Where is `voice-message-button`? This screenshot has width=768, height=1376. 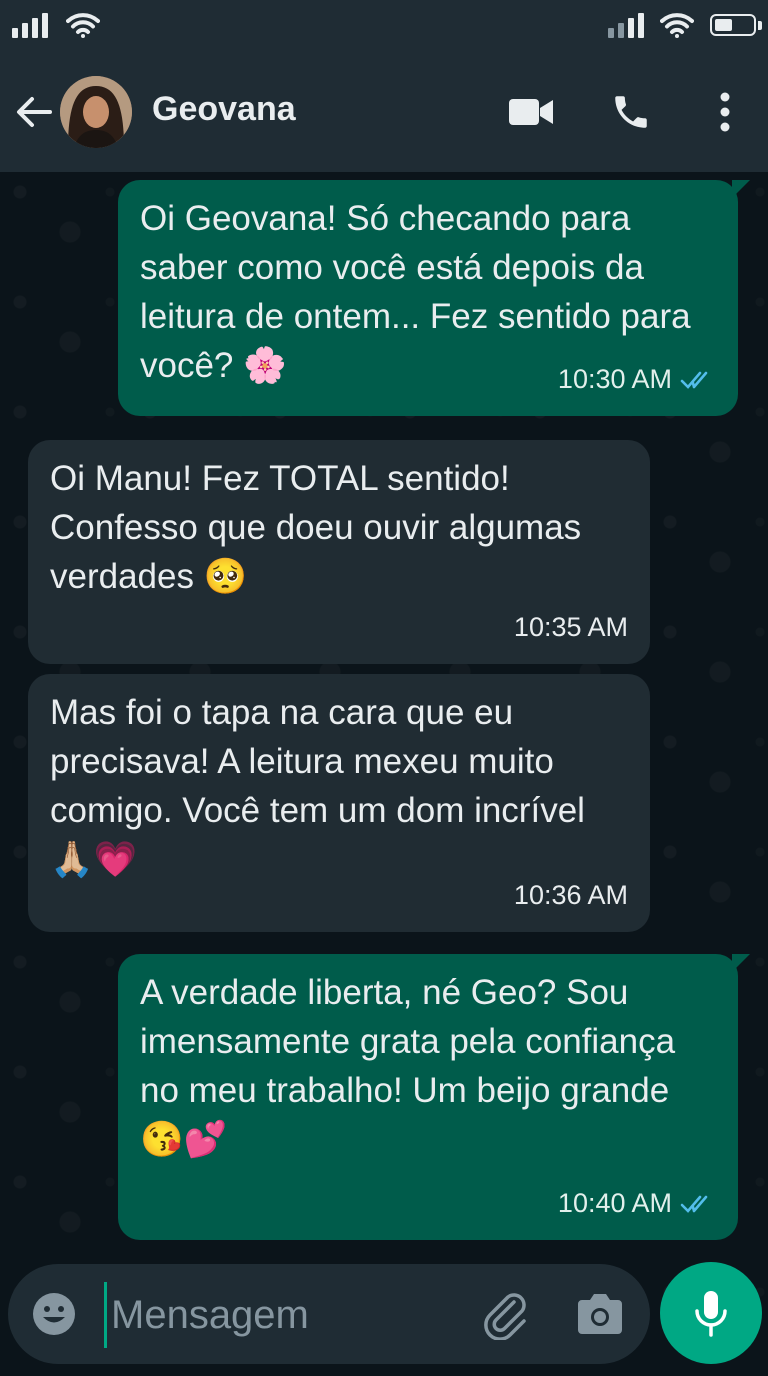
voice-message-button is located at coordinates (711, 1313).